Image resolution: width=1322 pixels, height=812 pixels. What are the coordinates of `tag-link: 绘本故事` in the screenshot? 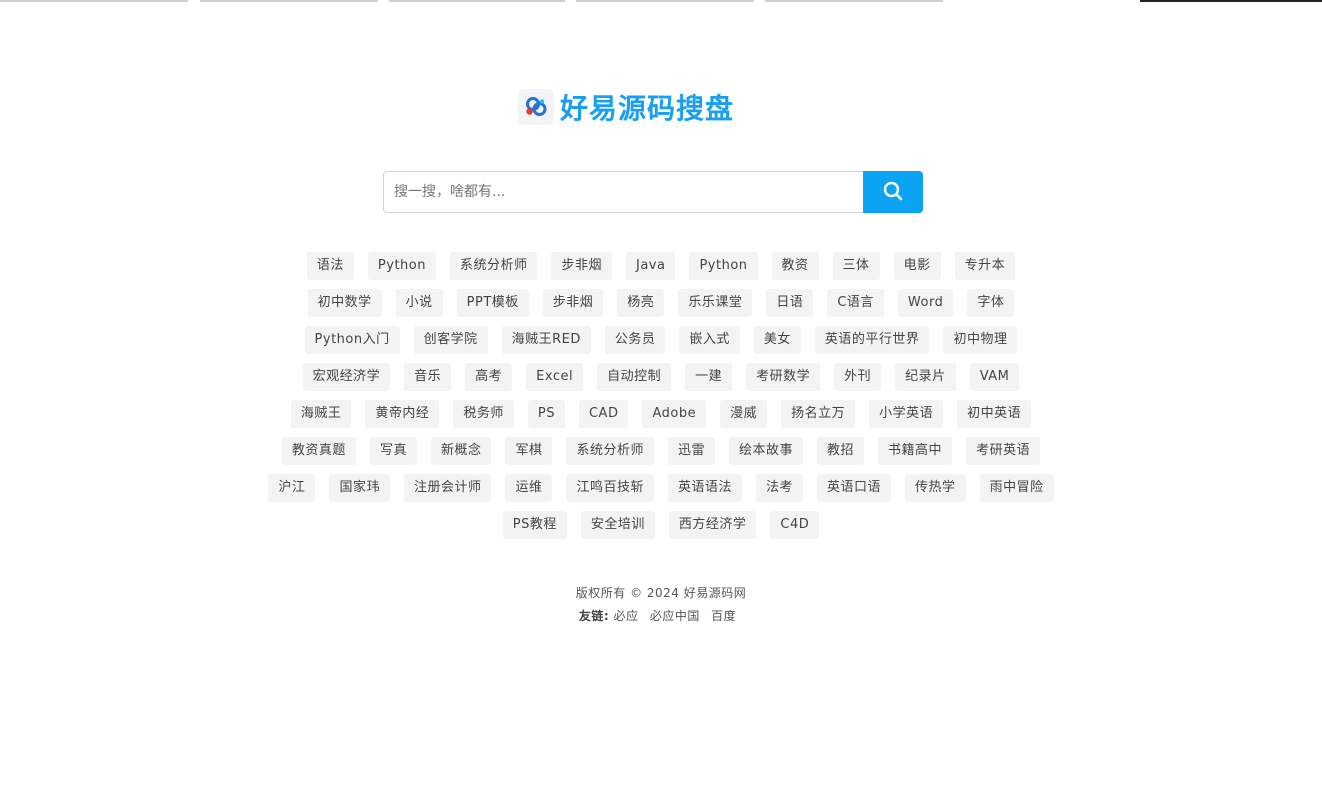 It's located at (766, 451).